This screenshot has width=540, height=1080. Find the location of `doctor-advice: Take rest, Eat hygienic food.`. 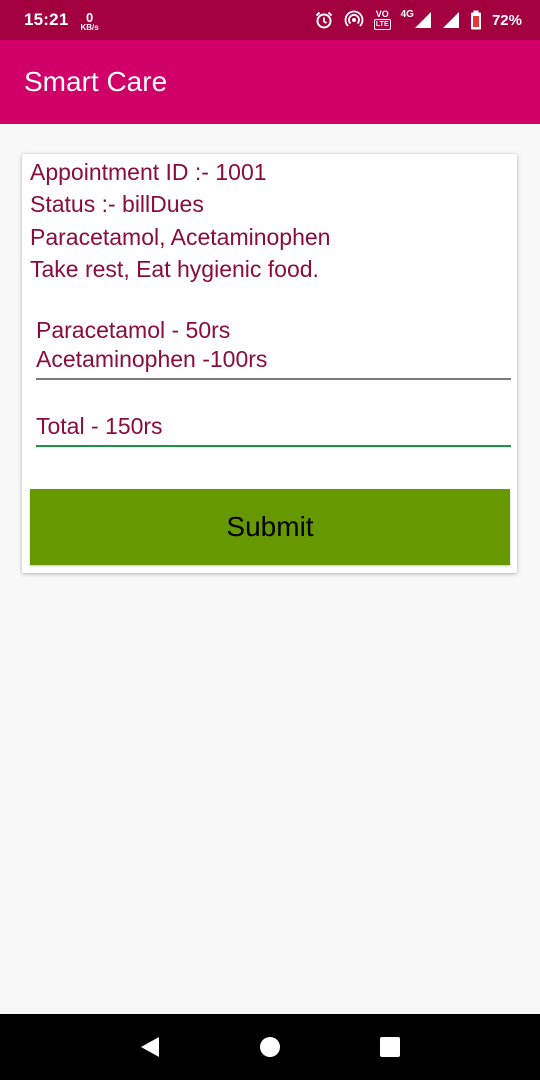

doctor-advice: Take rest, Eat hygienic food. is located at coordinates (174, 269).